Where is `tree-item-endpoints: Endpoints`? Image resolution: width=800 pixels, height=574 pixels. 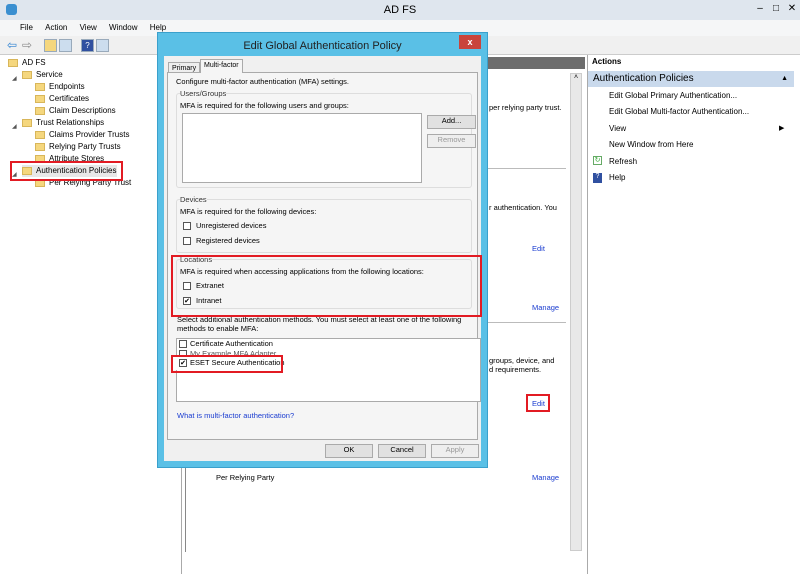 tree-item-endpoints: Endpoints is located at coordinates (60, 87).